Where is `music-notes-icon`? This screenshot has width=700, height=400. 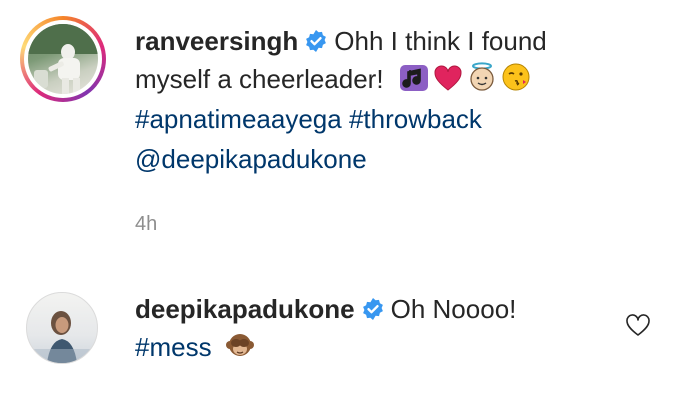 music-notes-icon is located at coordinates (414, 83).